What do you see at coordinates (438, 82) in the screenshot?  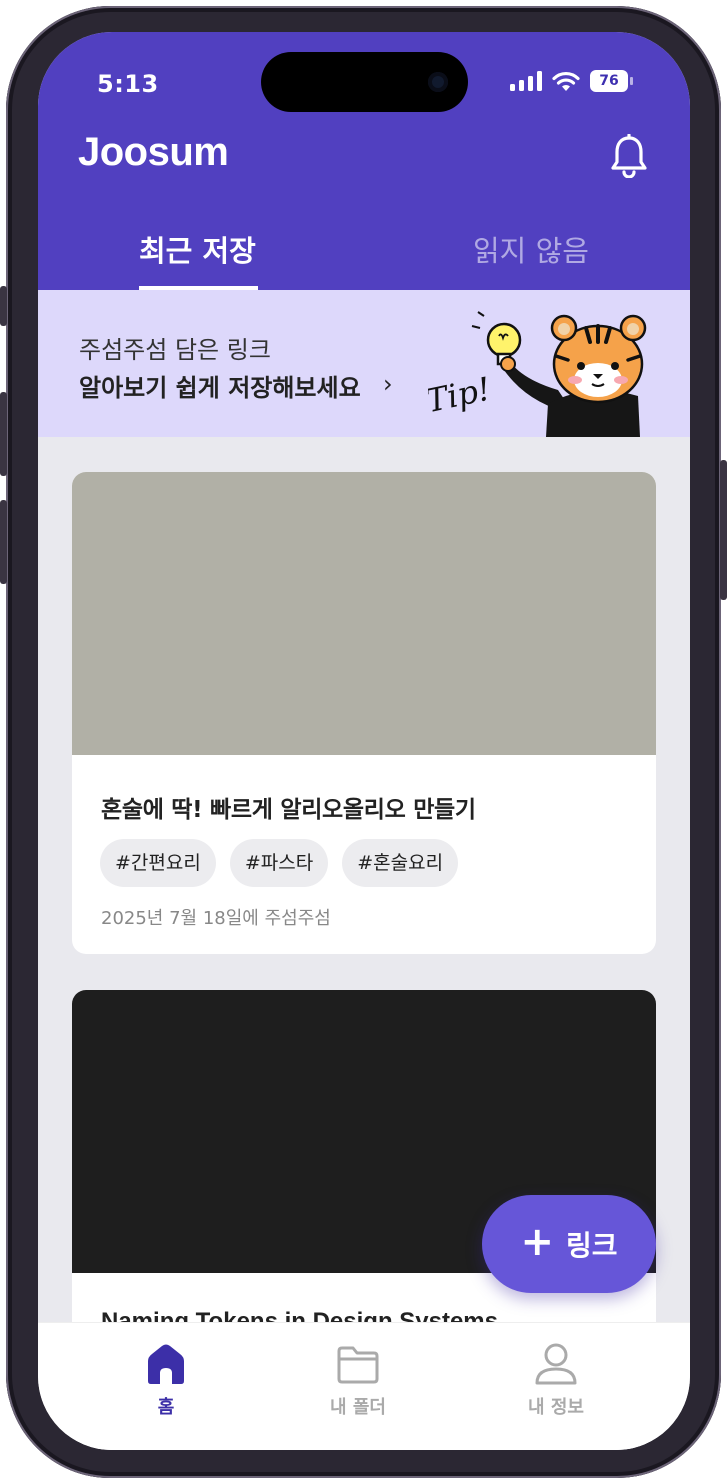 I see `camera-icon` at bounding box center [438, 82].